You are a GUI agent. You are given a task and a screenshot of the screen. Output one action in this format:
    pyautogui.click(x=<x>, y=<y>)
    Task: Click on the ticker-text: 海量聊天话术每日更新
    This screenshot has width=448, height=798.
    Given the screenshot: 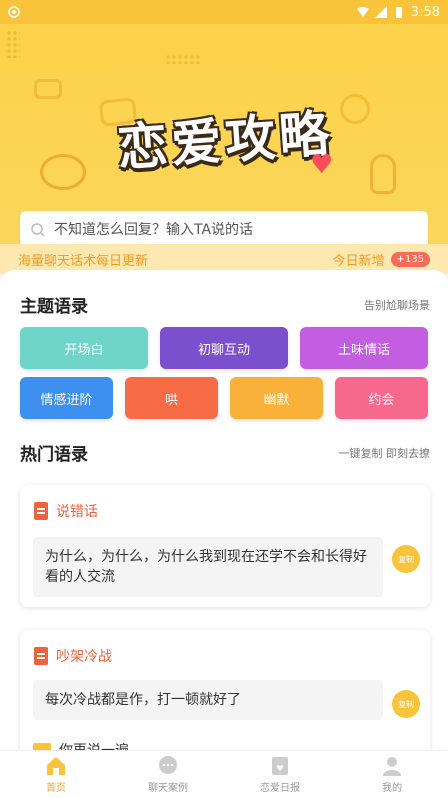 What is the action you would take?
    pyautogui.click(x=83, y=261)
    